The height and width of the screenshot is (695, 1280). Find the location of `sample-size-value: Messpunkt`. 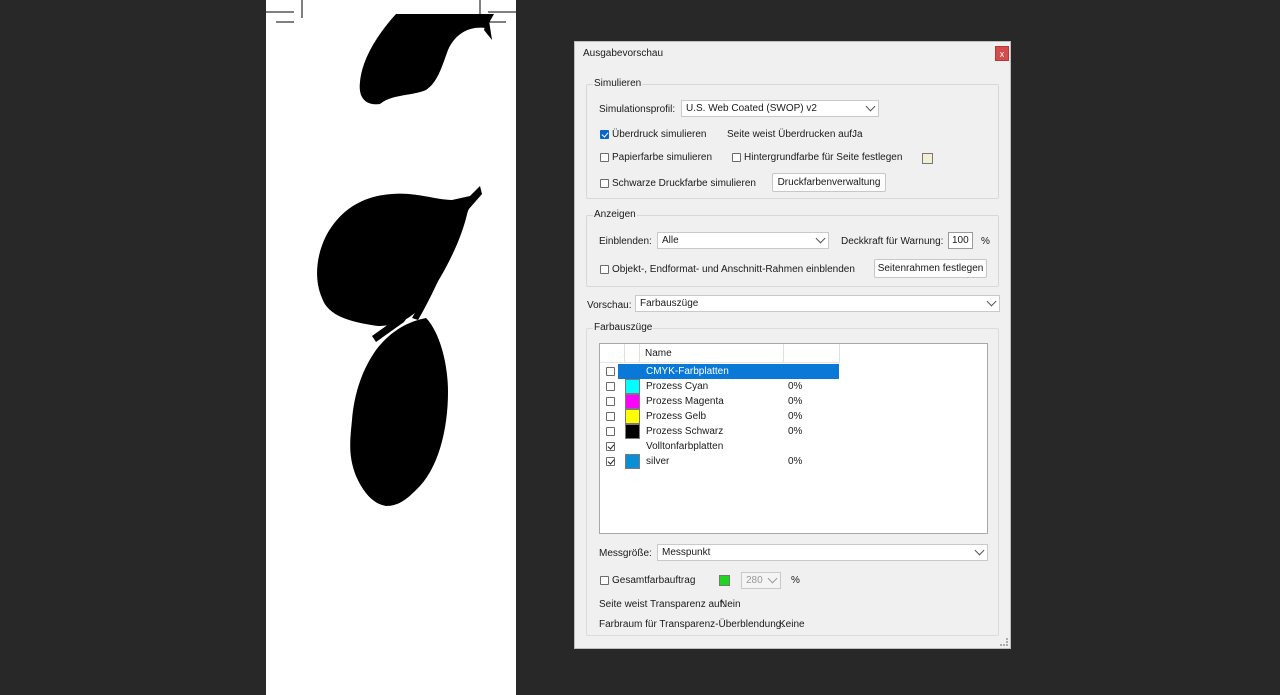

sample-size-value: Messpunkt is located at coordinates (686, 552).